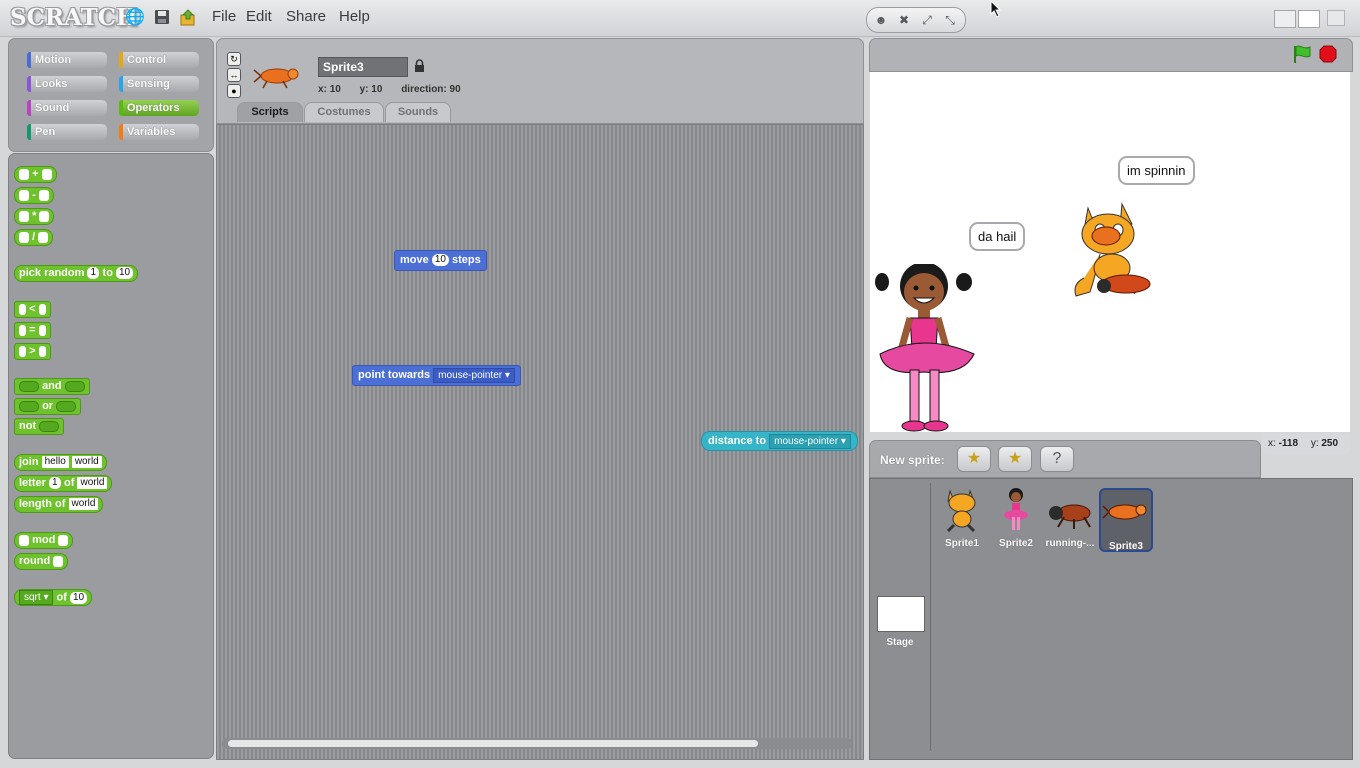  I want to click on category-looks: Looks, so click(67, 84).